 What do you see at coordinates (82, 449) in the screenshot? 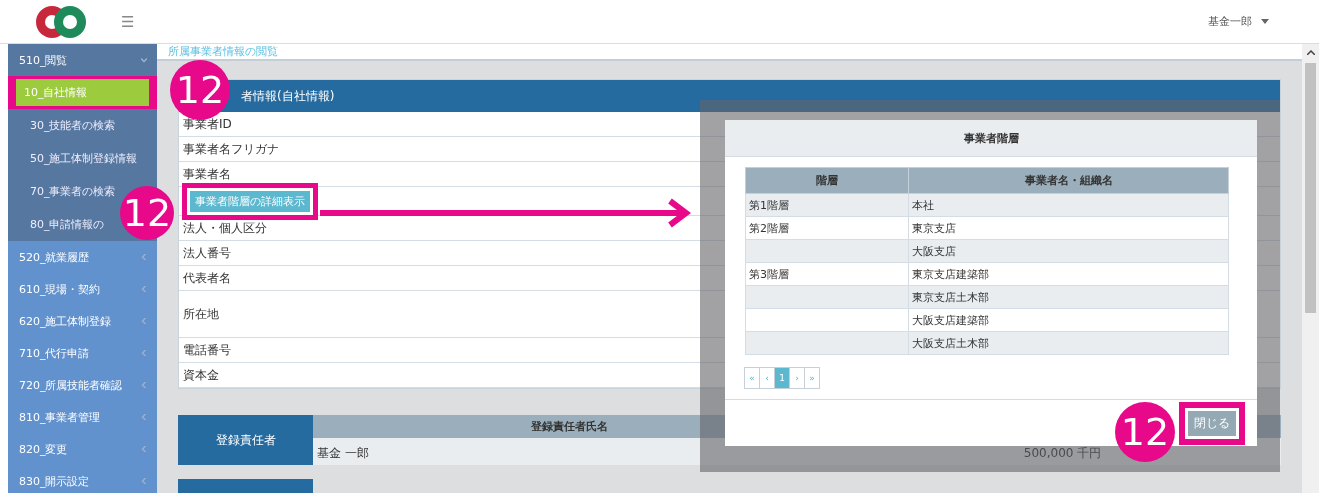
I see `sidebar-group: 820_変更` at bounding box center [82, 449].